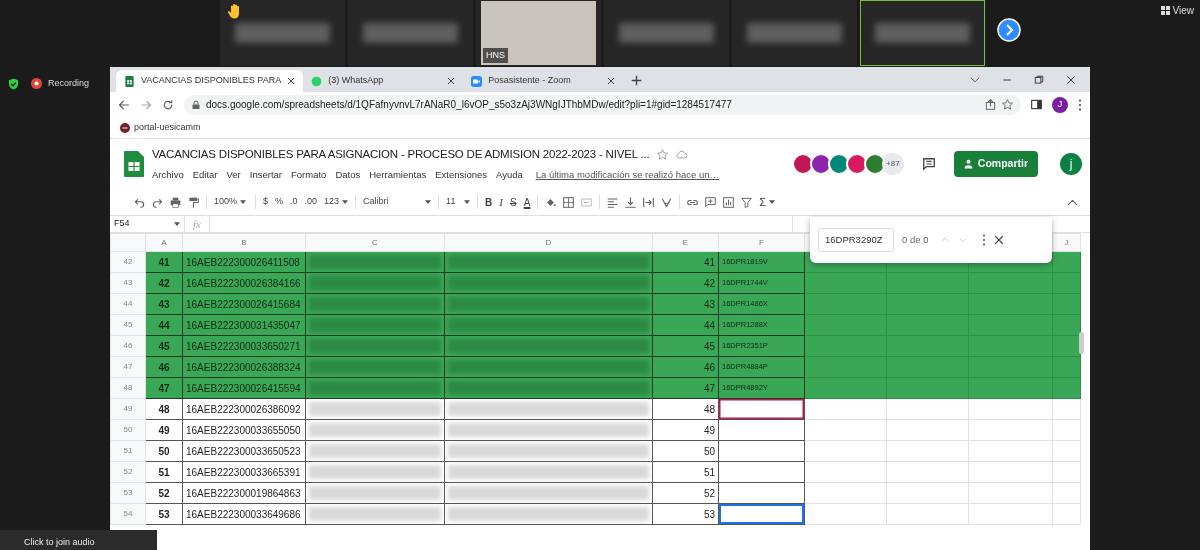 The width and height of the screenshot is (1200, 550). What do you see at coordinates (147, 224) in the screenshot?
I see `name-box: F54` at bounding box center [147, 224].